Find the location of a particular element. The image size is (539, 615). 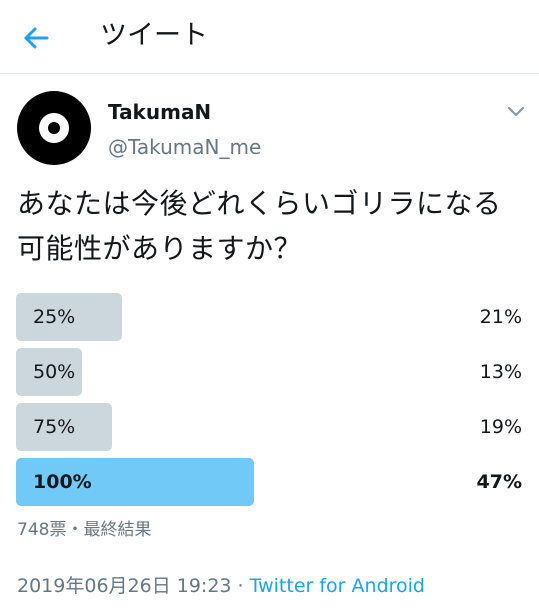

poll-option-percent: 19% is located at coordinates (500, 427).